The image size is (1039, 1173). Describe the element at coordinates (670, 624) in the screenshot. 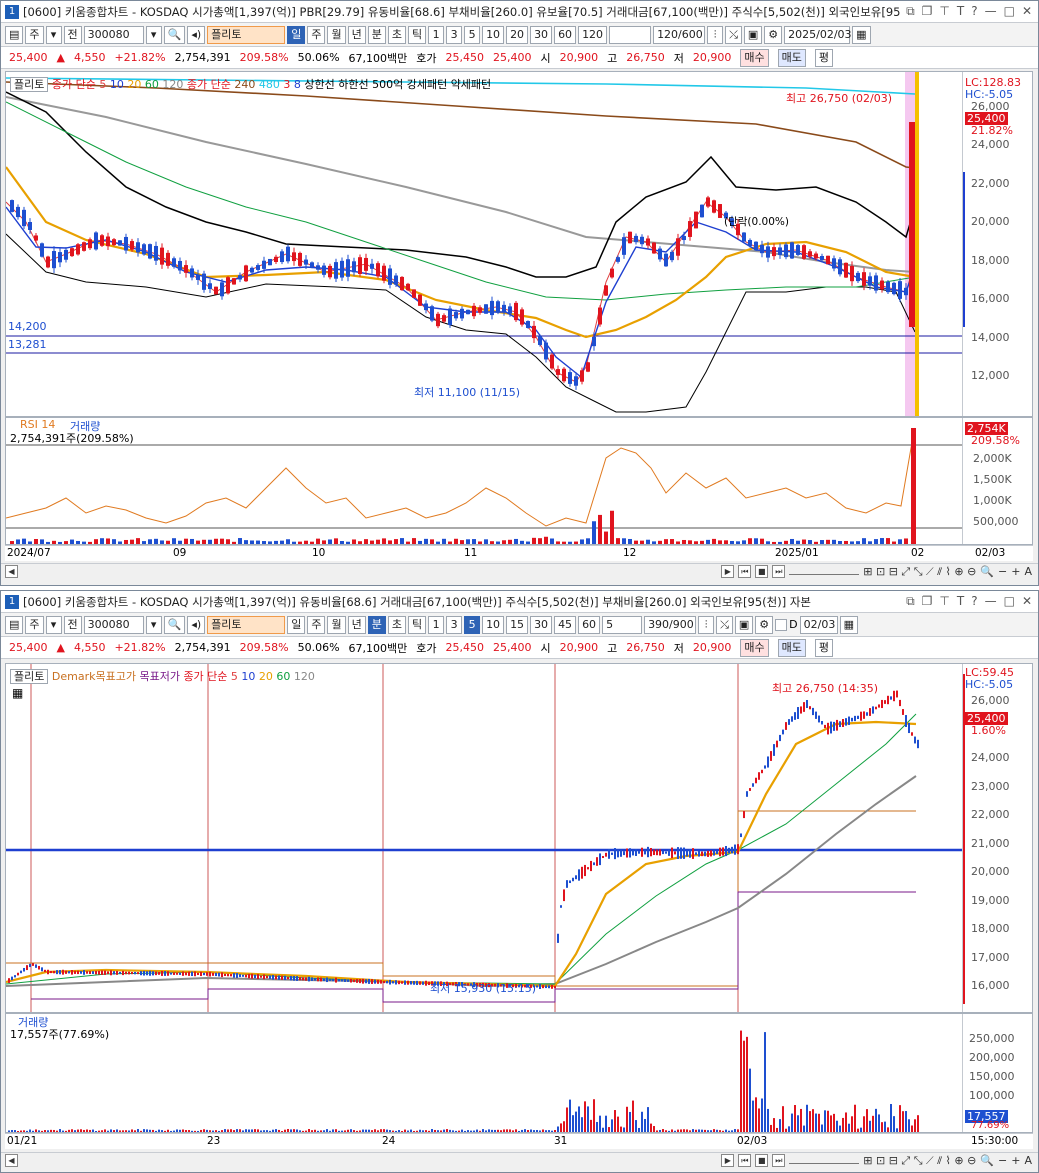

I see `data-count: 390/900` at that location.